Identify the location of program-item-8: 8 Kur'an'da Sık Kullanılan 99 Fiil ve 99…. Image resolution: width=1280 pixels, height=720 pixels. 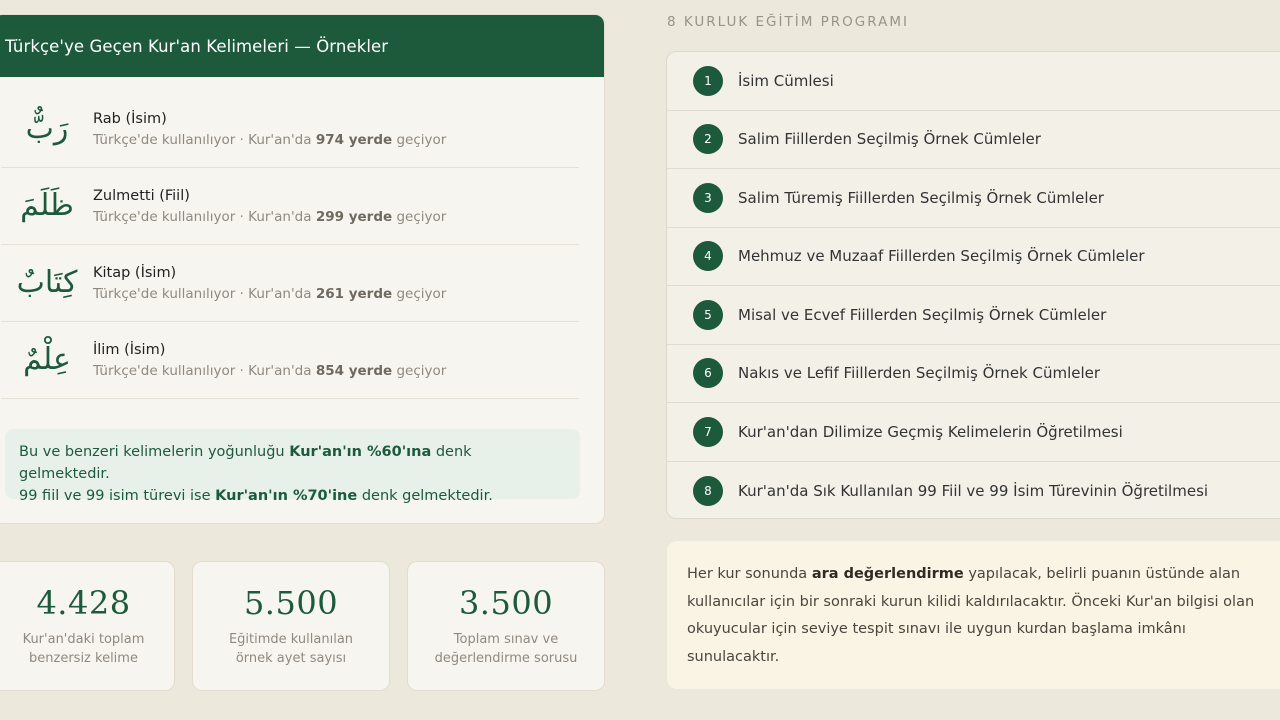
(973, 490).